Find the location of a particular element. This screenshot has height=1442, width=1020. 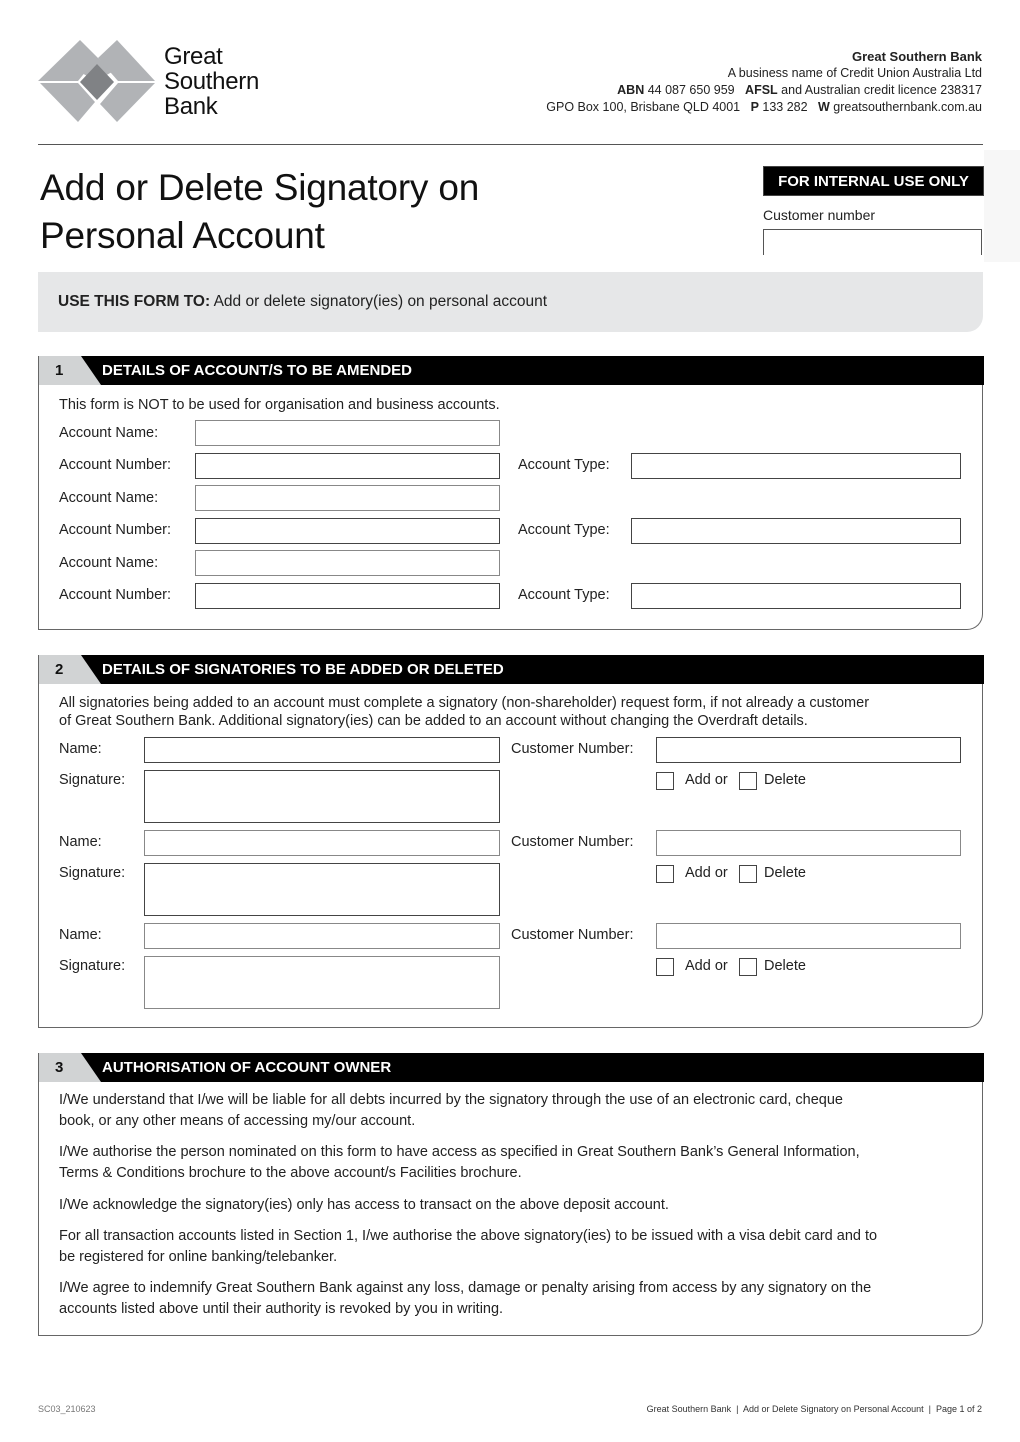

section-3-title: AUTHORISATION OF ACCOUNT OWNER is located at coordinates (247, 1067).